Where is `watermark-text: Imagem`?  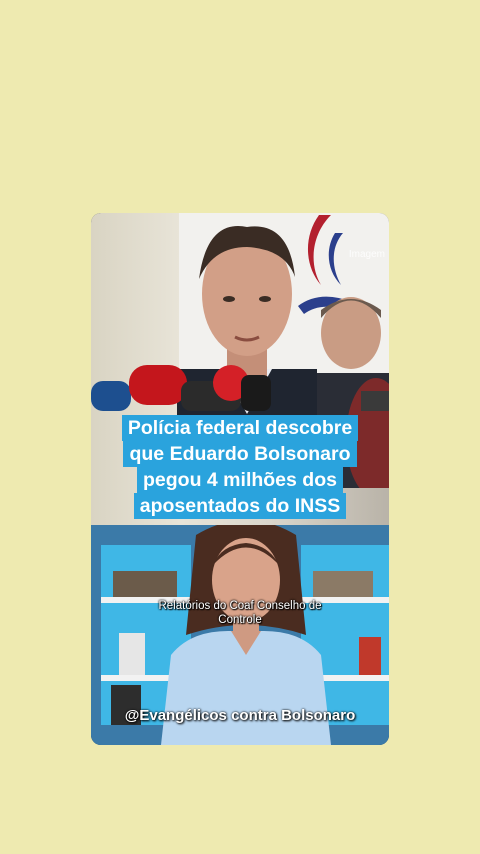
watermark-text: Imagem is located at coordinates (366, 254).